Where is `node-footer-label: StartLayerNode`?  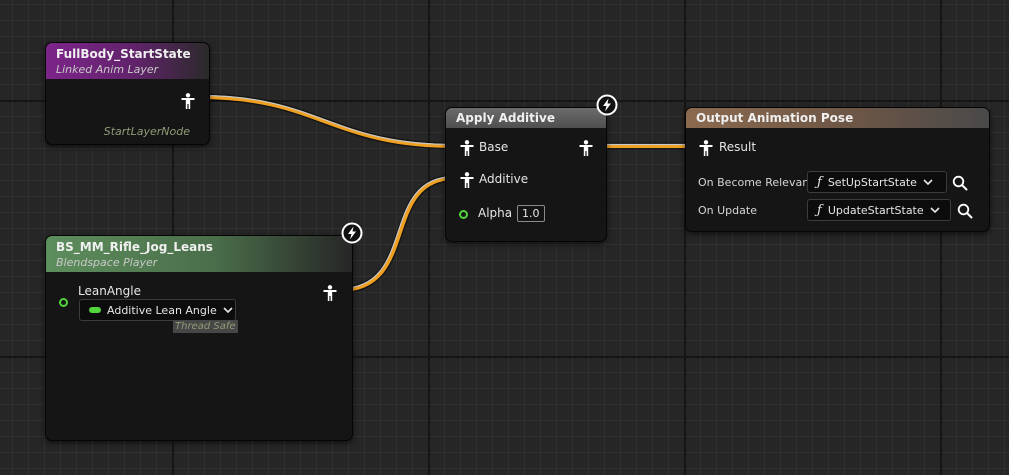
node-footer-label: StartLayerNode is located at coordinates (146, 131).